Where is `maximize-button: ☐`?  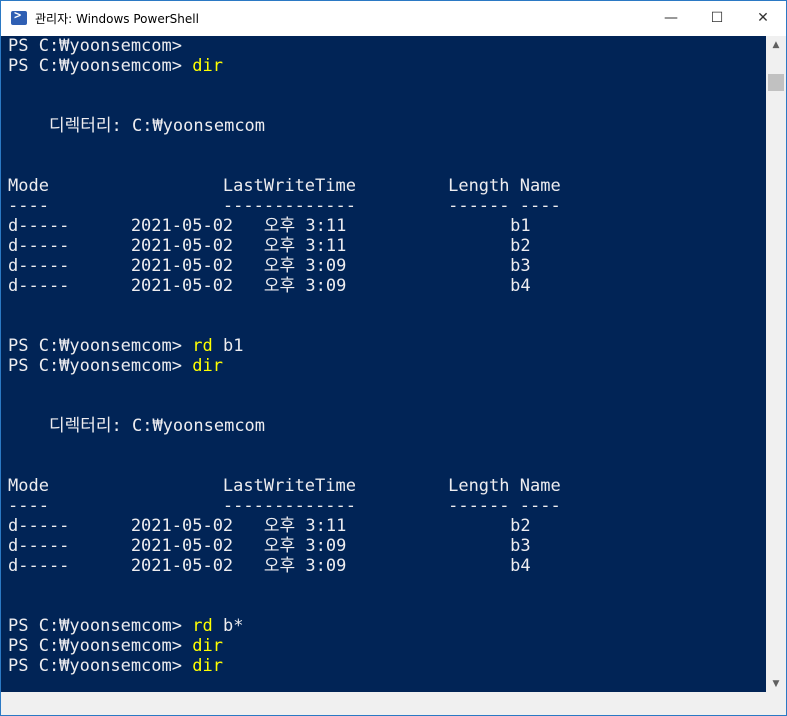
maximize-button: ☐ is located at coordinates (717, 18).